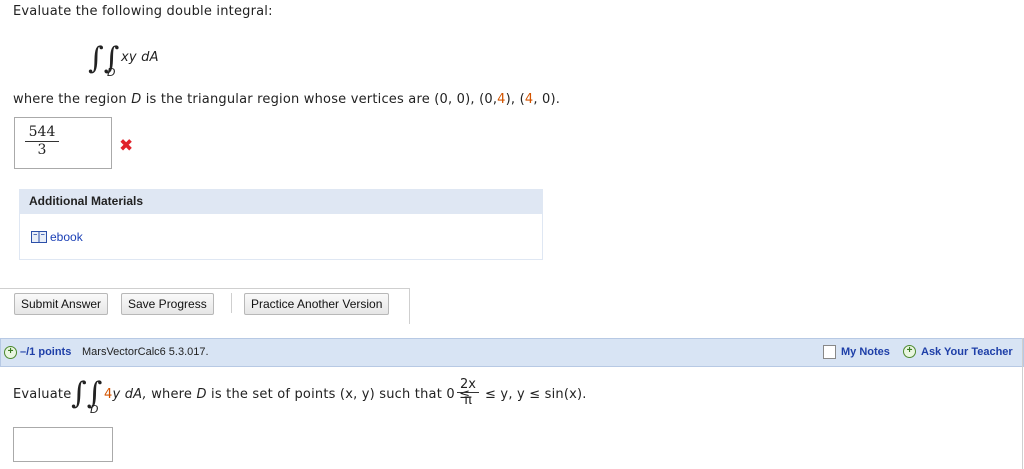 The width and height of the screenshot is (1024, 469). I want to click on button-row-right-border, so click(409, 306).